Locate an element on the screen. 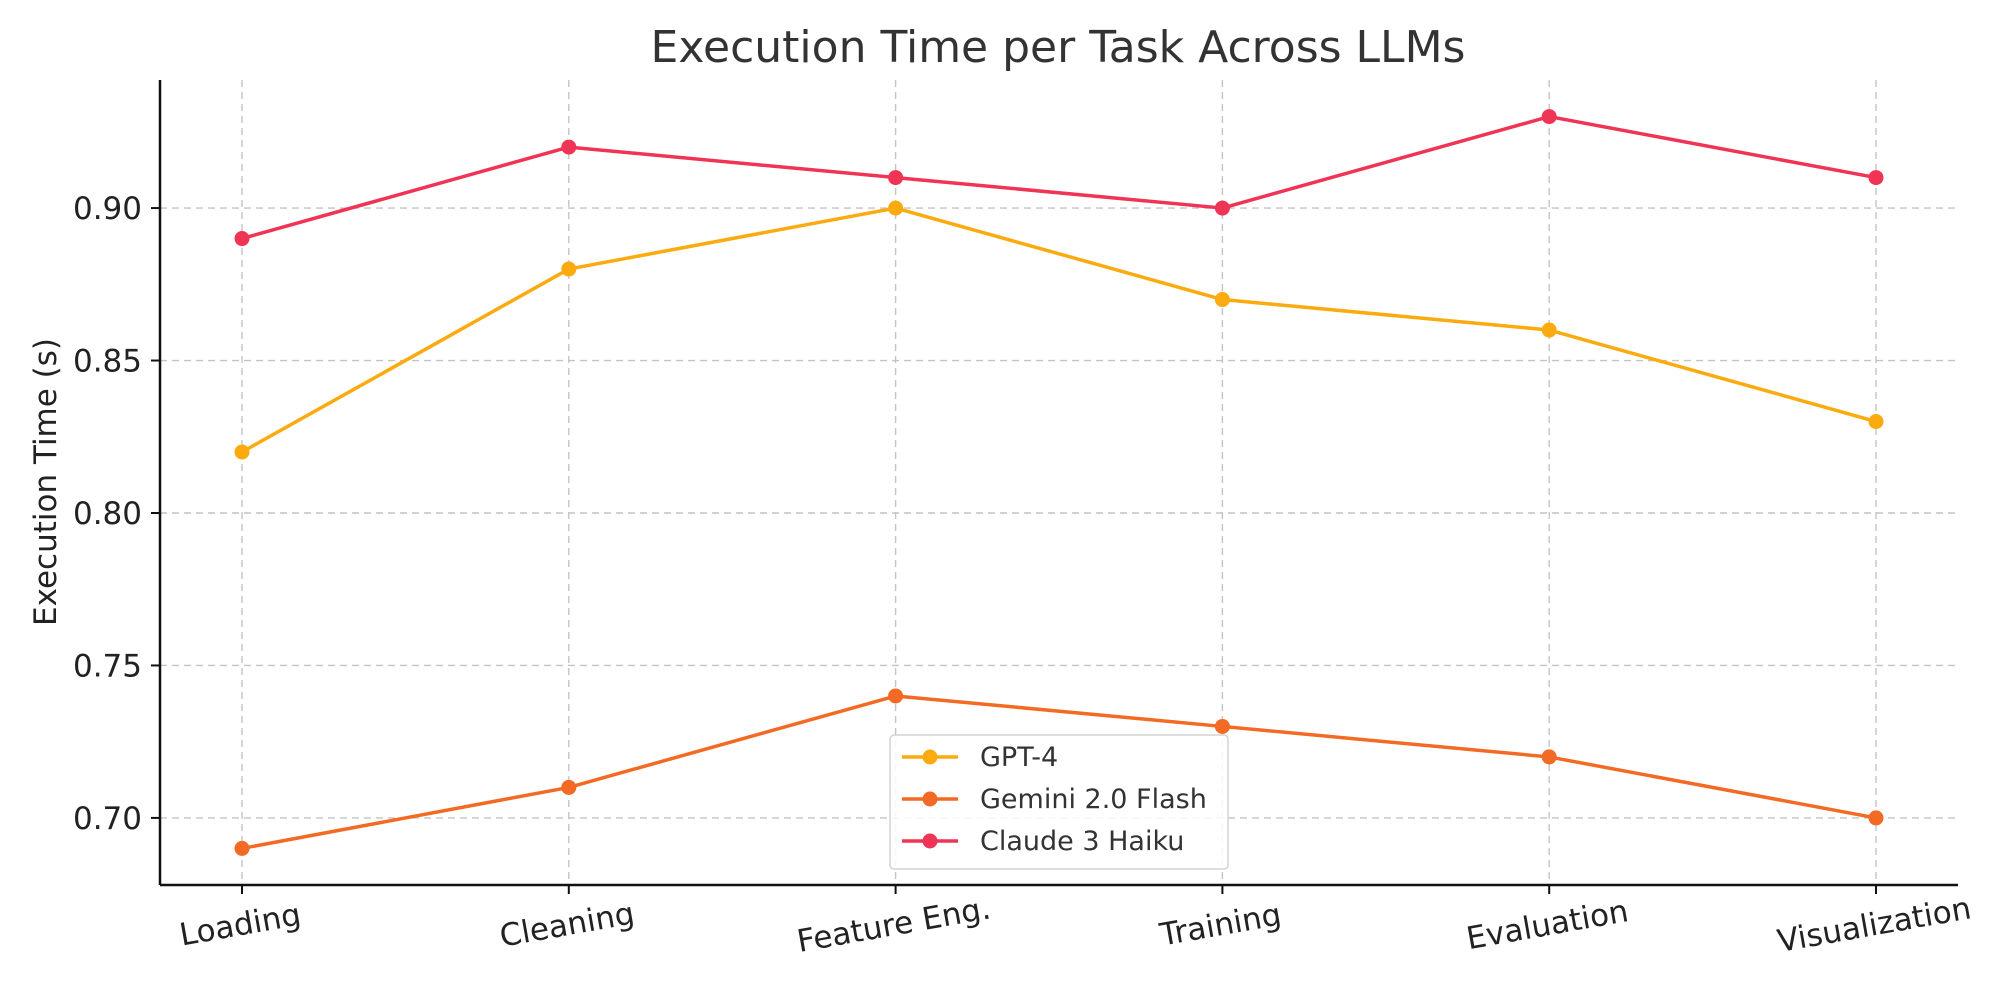  legend-label: Gemini 2.0 Flash is located at coordinates (1093, 799).